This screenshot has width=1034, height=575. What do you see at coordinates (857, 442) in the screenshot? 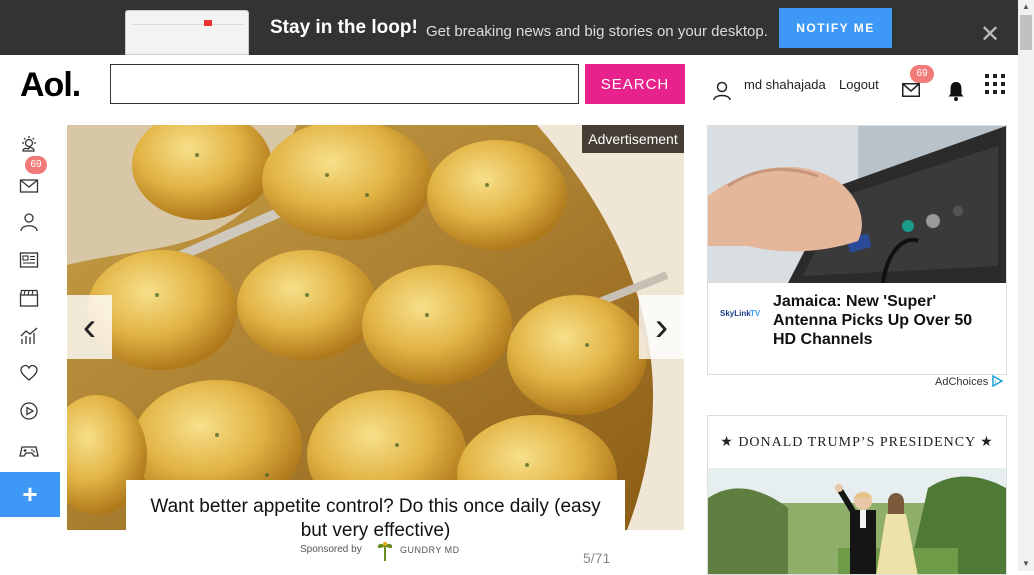
I see `trump-presidency-title: ★ DONALD TRUMP’S PRESIDENCY ★` at bounding box center [857, 442].